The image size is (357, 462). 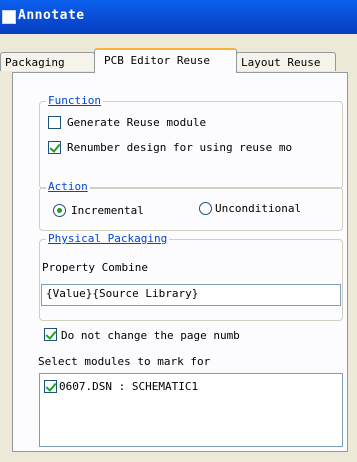 I want to click on window-title: Annotate, so click(x=51, y=15).